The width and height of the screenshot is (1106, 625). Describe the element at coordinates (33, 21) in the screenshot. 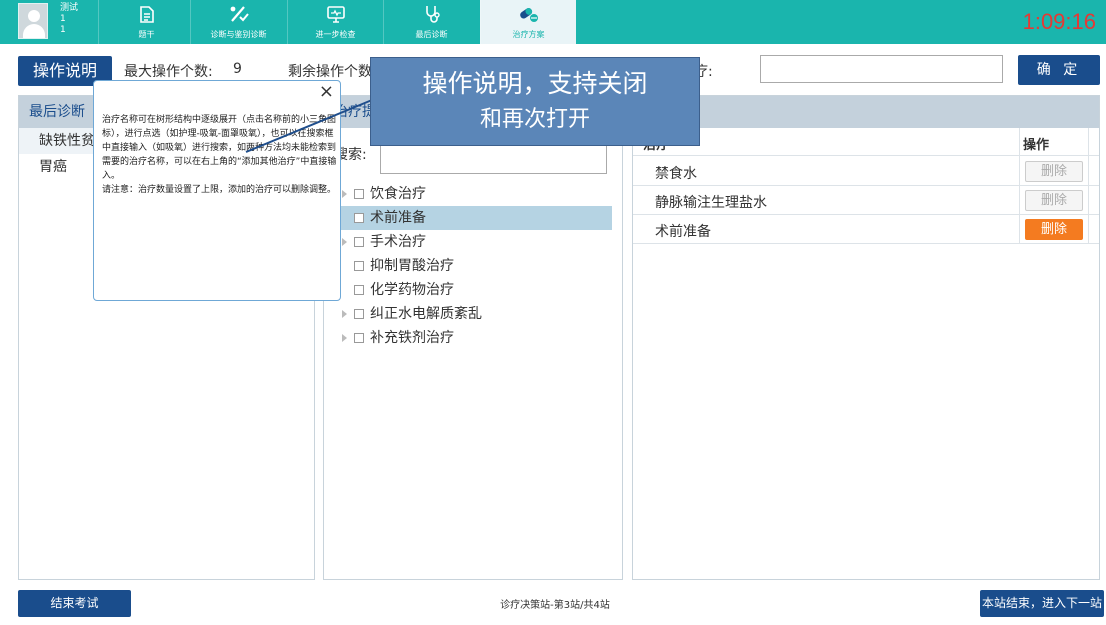

I see `avatar` at that location.